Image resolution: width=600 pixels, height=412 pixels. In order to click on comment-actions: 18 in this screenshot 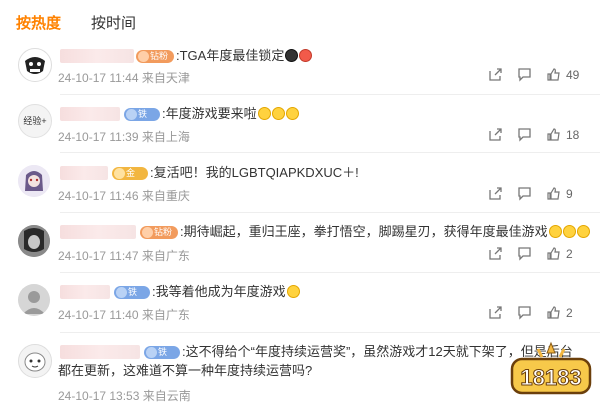, I will do `click(533, 134)`.